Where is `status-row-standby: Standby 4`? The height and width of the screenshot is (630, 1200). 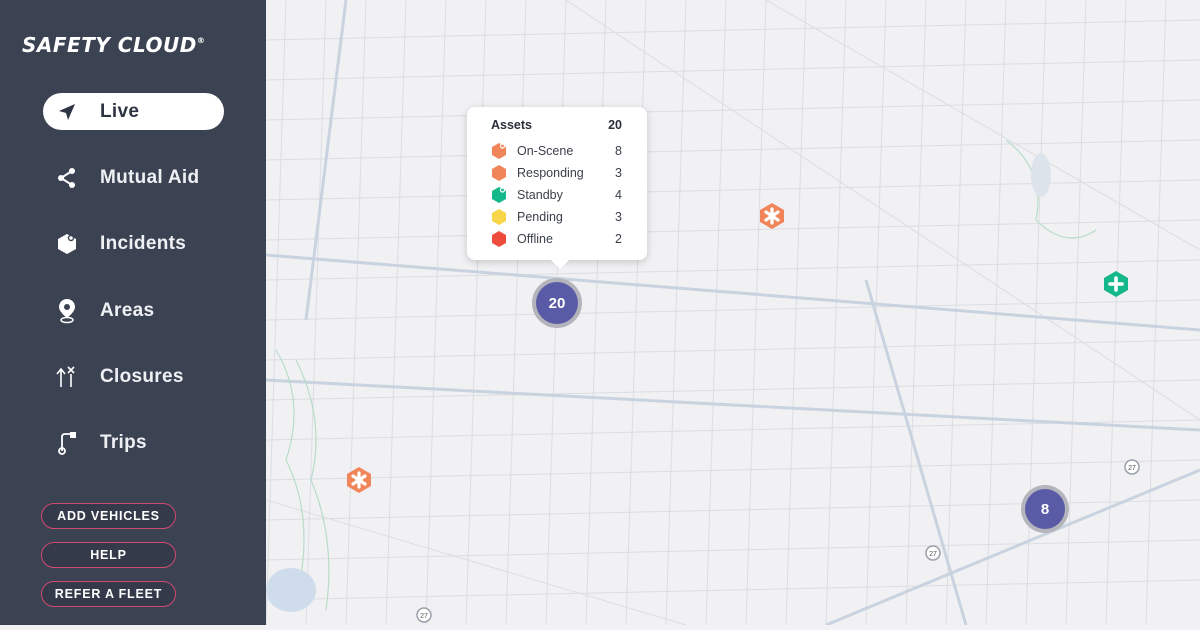
status-row-standby: Standby 4 is located at coordinates (556, 195).